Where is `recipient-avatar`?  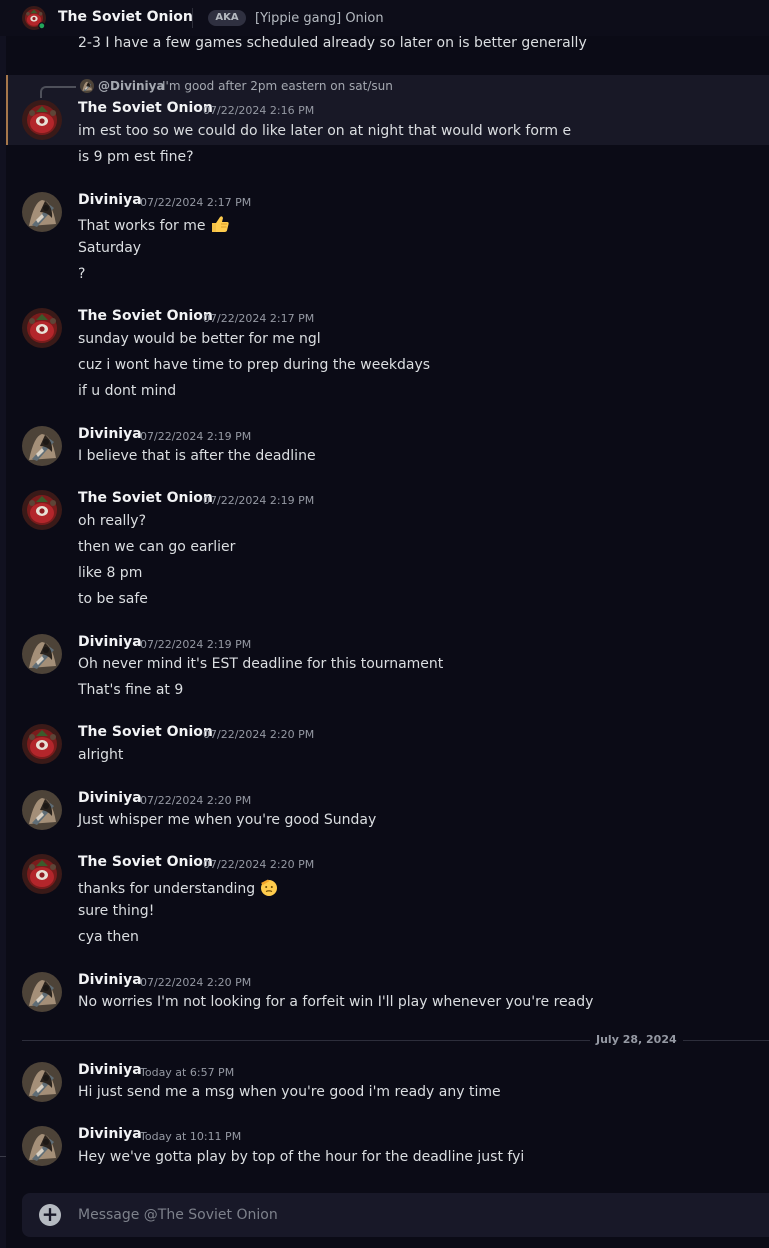 recipient-avatar is located at coordinates (34, 18).